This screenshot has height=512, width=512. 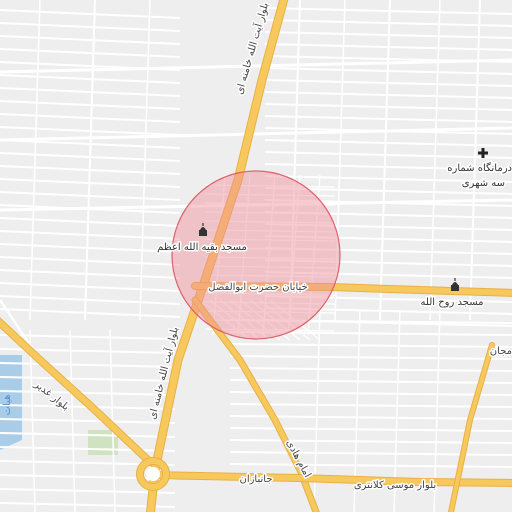 I want to click on label-water: هیات, so click(x=7, y=405).